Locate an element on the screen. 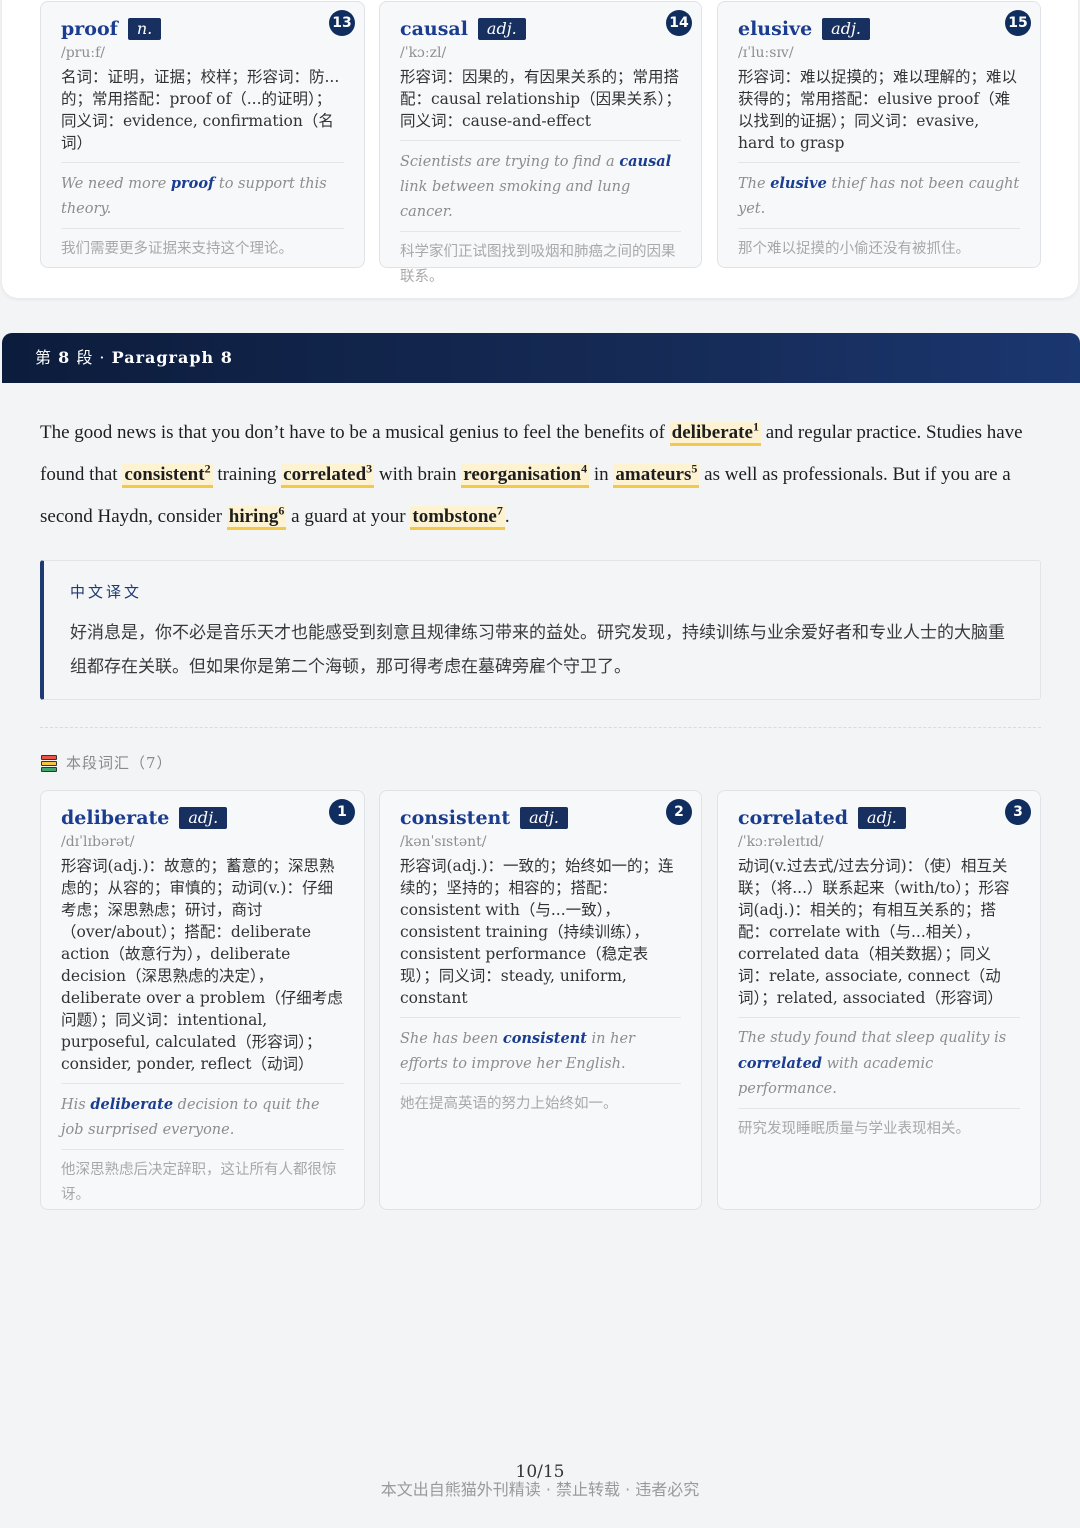  copyright-note: 本文出自熊猫外刊精读 · 禁止转载 · 违者必究 is located at coordinates (540, 1489).